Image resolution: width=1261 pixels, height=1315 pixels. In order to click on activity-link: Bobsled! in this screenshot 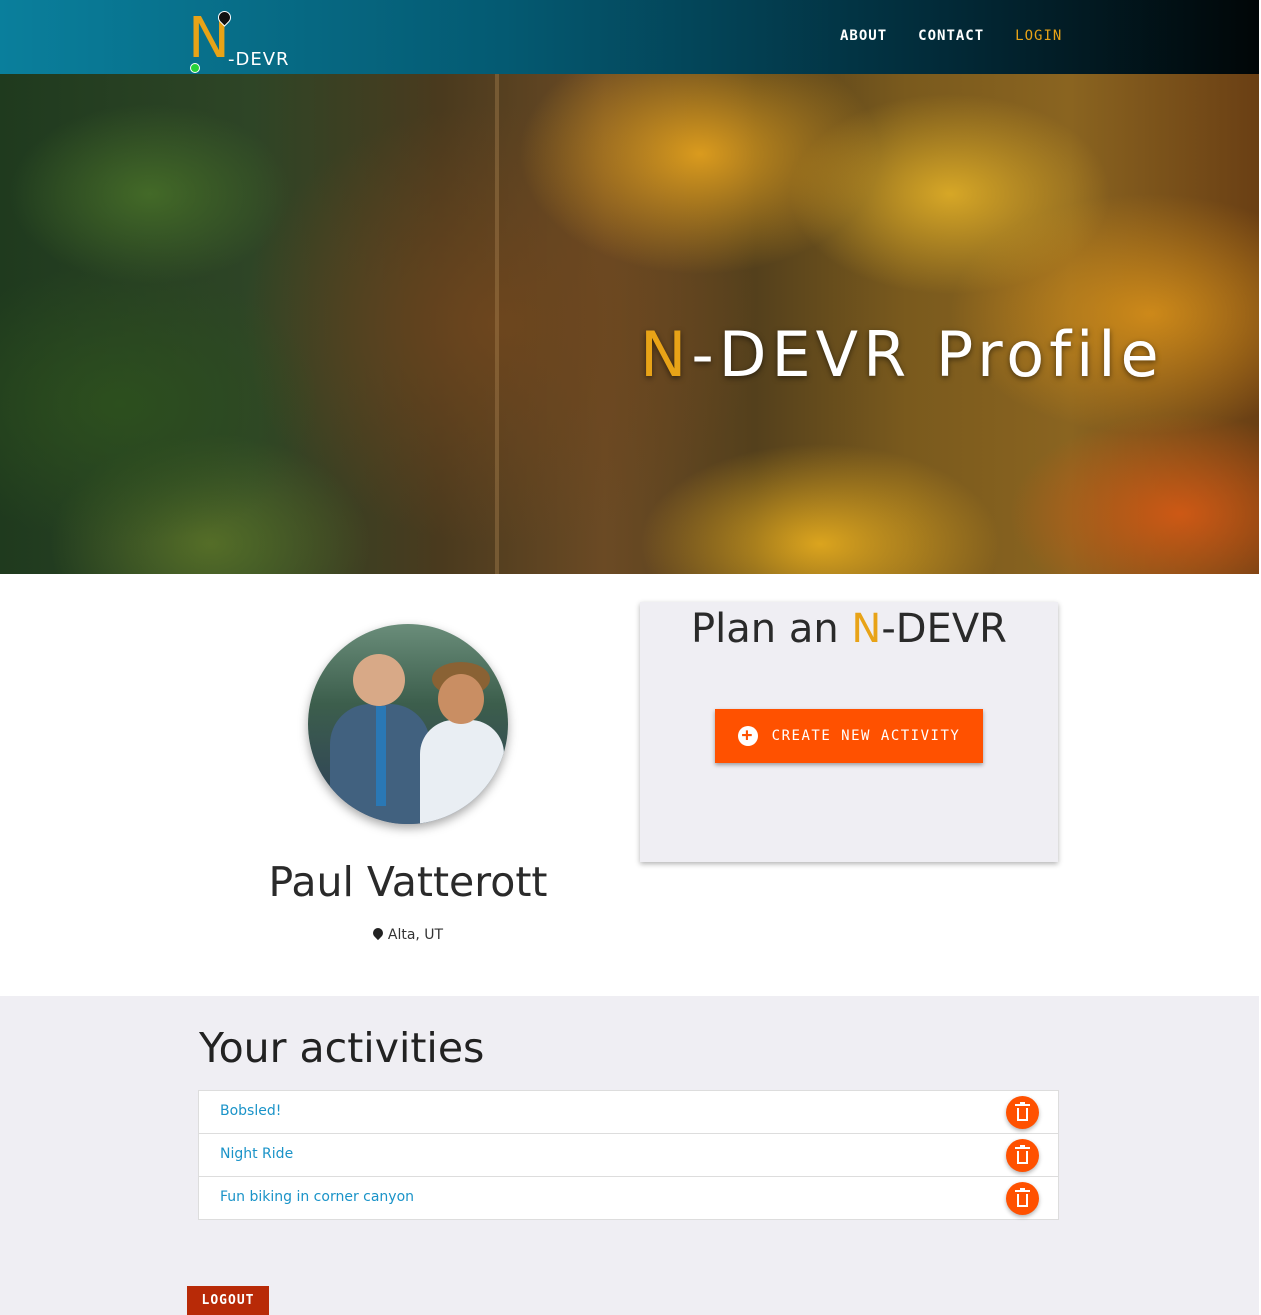, I will do `click(250, 1111)`.